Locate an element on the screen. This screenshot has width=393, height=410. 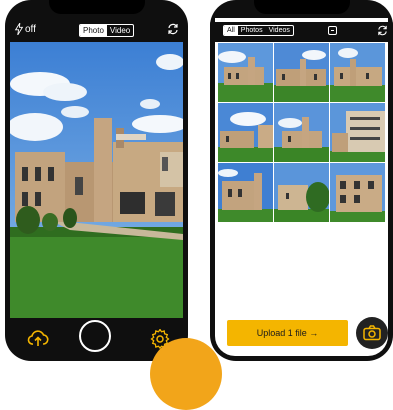
tab-all: All is located at coordinates (231, 30).